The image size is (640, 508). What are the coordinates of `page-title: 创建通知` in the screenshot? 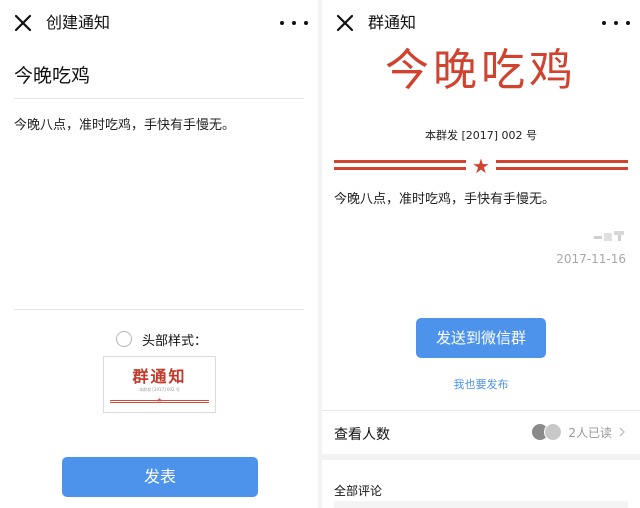 It's located at (78, 22).